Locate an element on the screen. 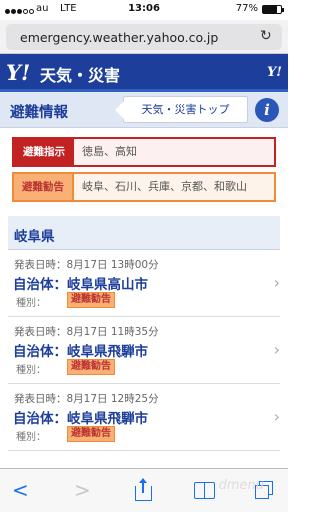 This screenshot has width=320, height=512. bookmarks-icon is located at coordinates (205, 491).